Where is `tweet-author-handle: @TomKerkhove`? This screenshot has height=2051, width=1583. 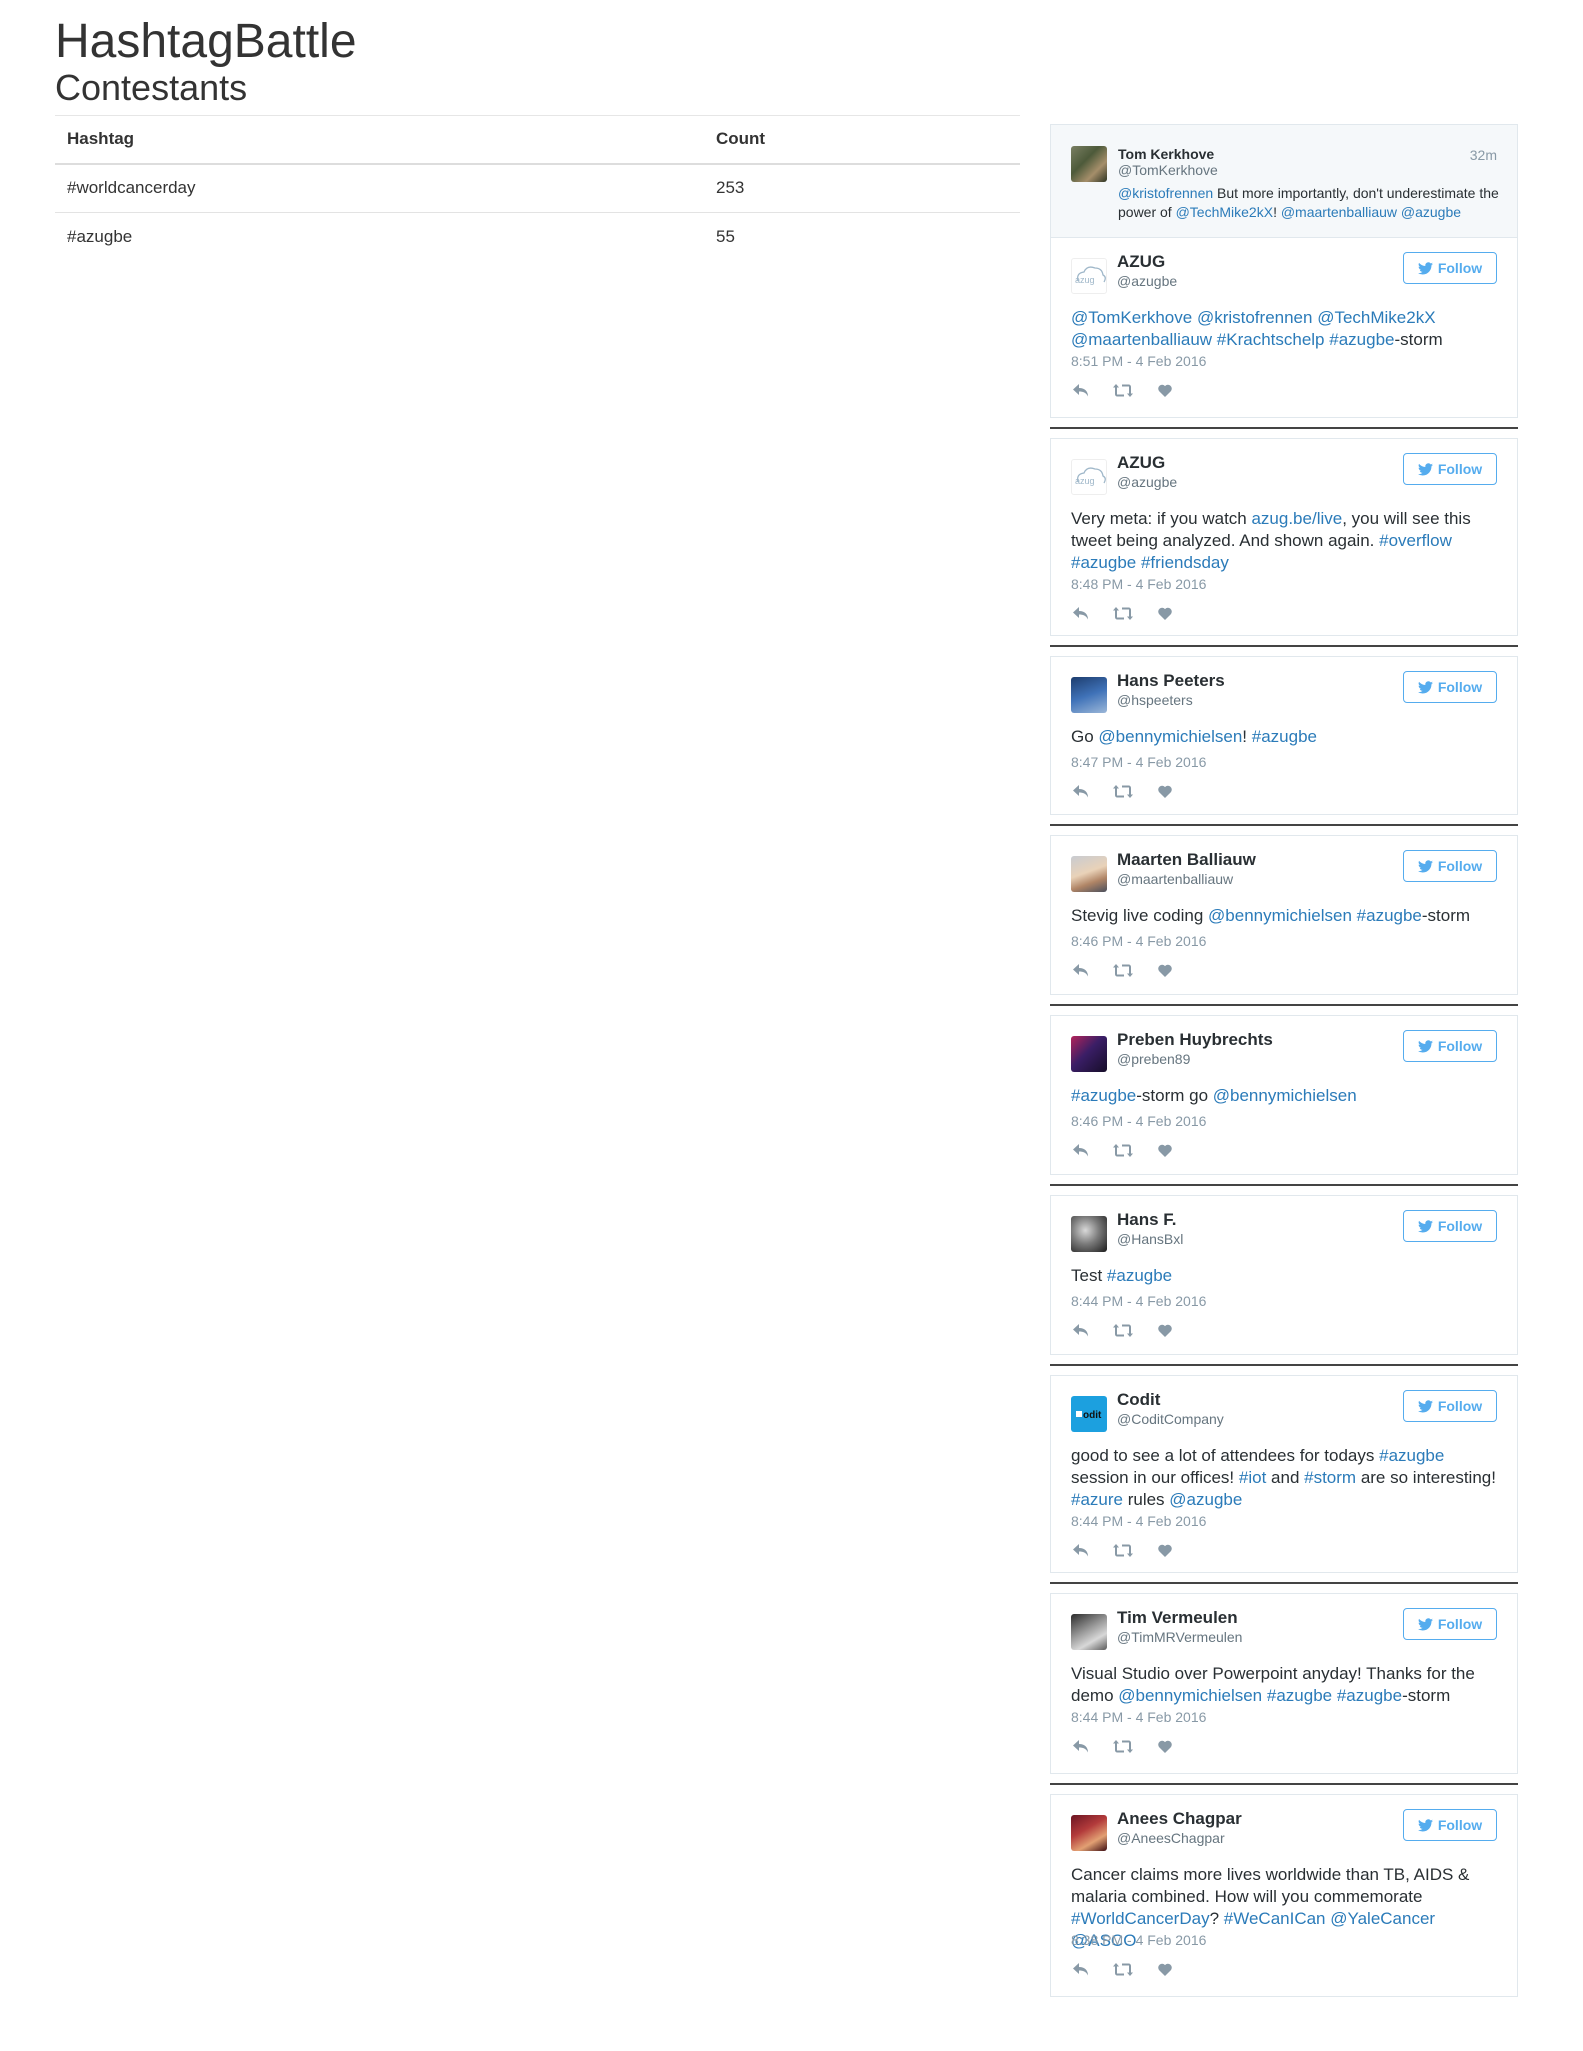 tweet-author-handle: @TomKerkhove is located at coordinates (1168, 170).